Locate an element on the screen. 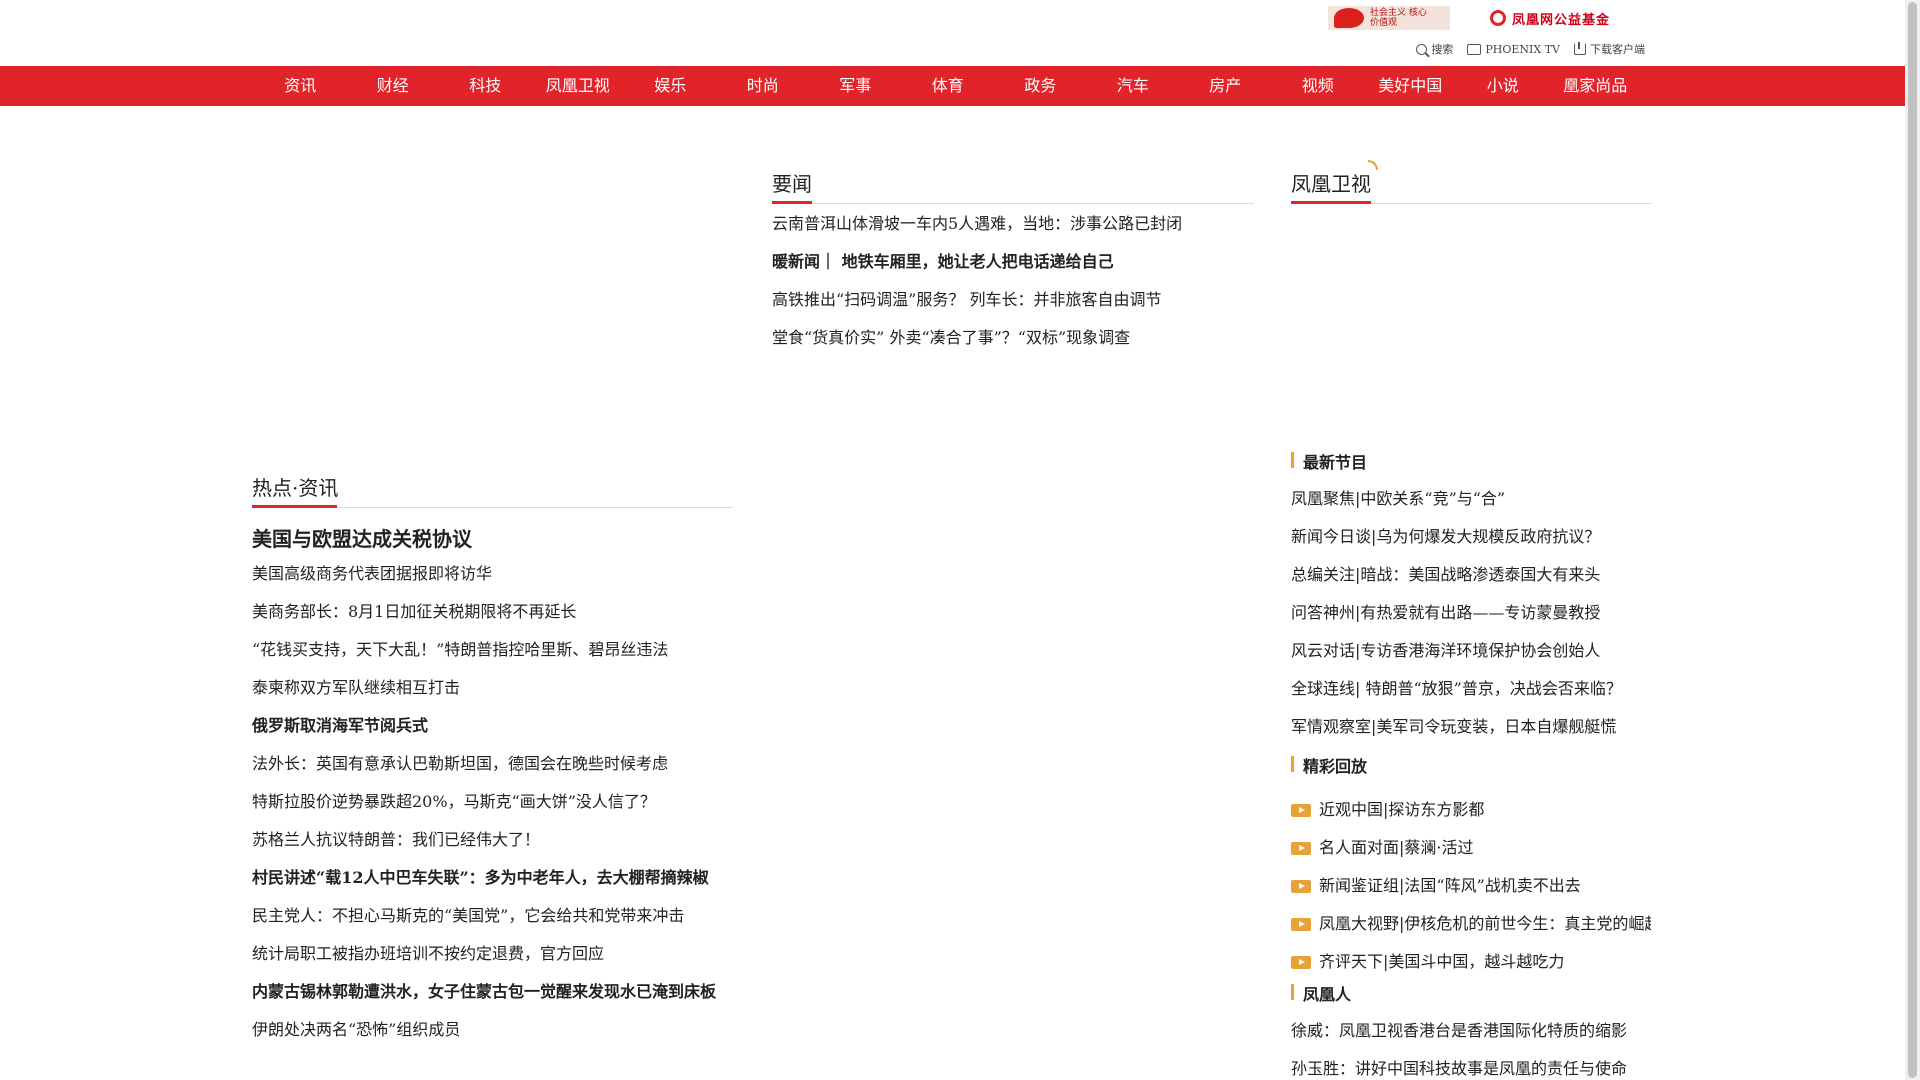 This screenshot has width=1920, height=1080. latest-program-item: 全球连线| 特朗普“放狠”普京，决战会否来临？ is located at coordinates (1471, 696).